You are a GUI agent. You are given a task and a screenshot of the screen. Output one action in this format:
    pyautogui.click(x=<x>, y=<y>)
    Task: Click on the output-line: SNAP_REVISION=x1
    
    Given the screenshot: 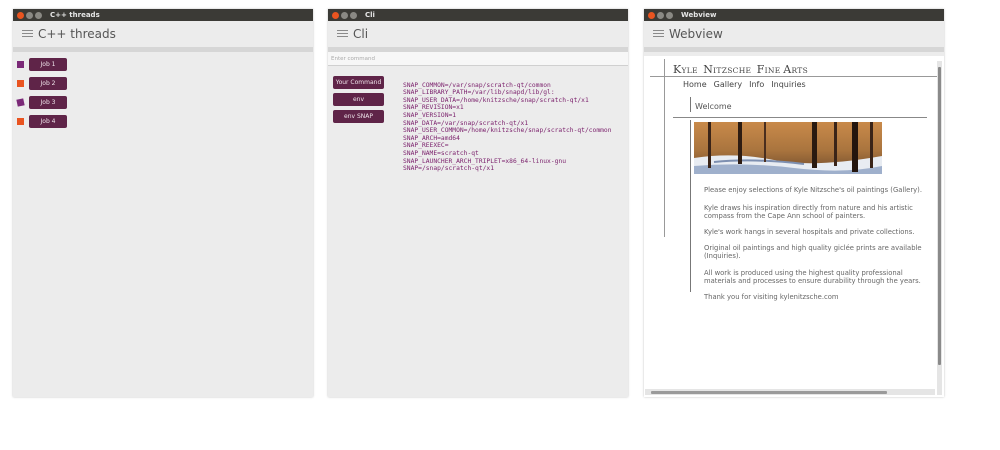 What is the action you would take?
    pyautogui.click(x=433, y=108)
    